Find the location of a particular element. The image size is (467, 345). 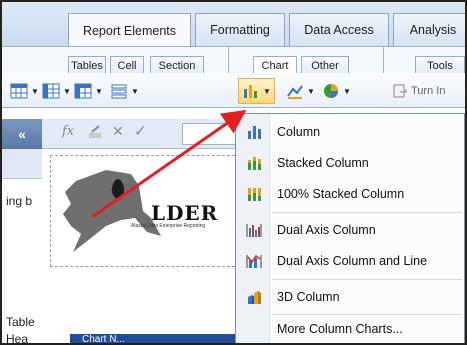

formula-editor-icon is located at coordinates (96, 133).